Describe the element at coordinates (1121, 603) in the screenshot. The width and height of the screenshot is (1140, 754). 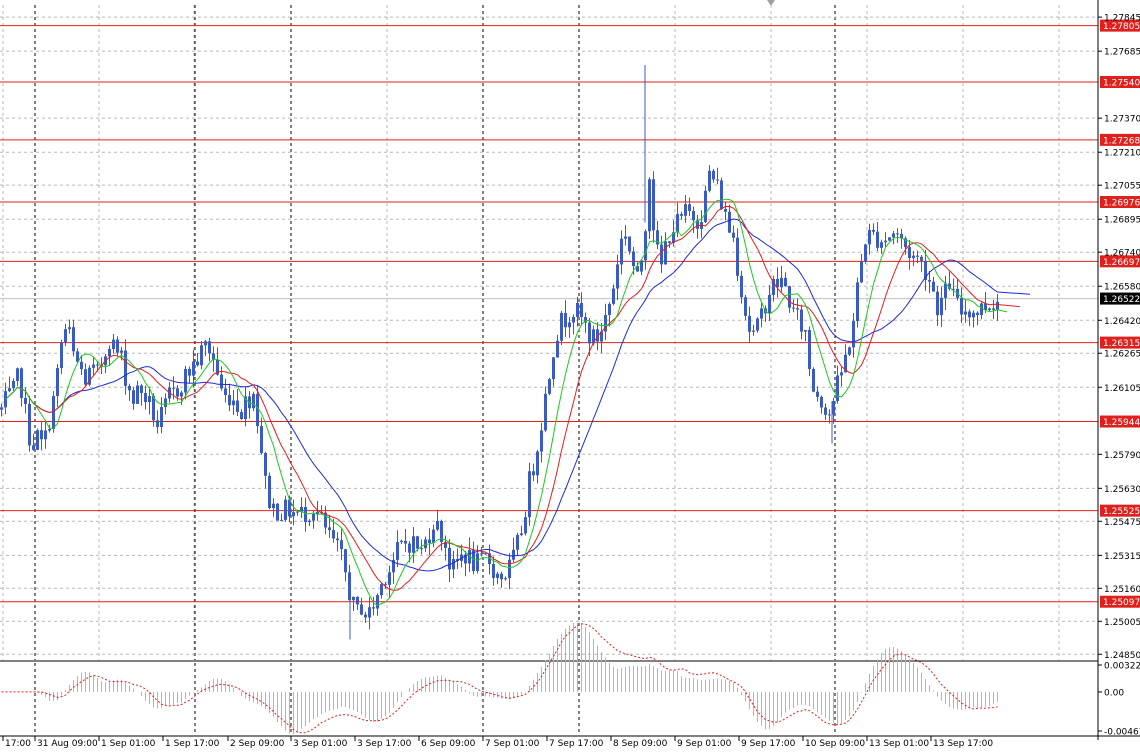
I see `price-level-label: 1.25097` at that location.